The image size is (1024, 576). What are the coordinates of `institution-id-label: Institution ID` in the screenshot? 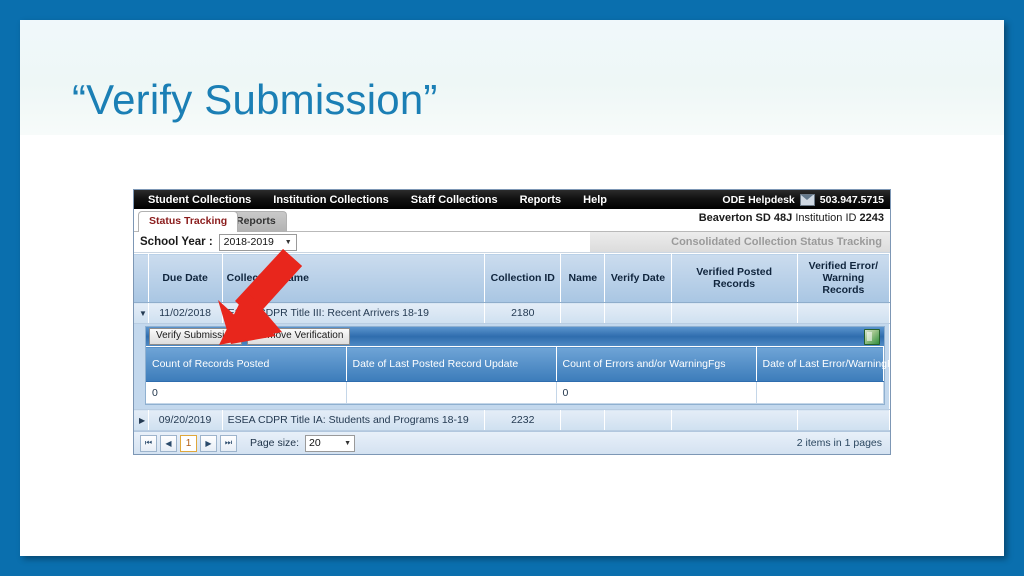 It's located at (826, 218).